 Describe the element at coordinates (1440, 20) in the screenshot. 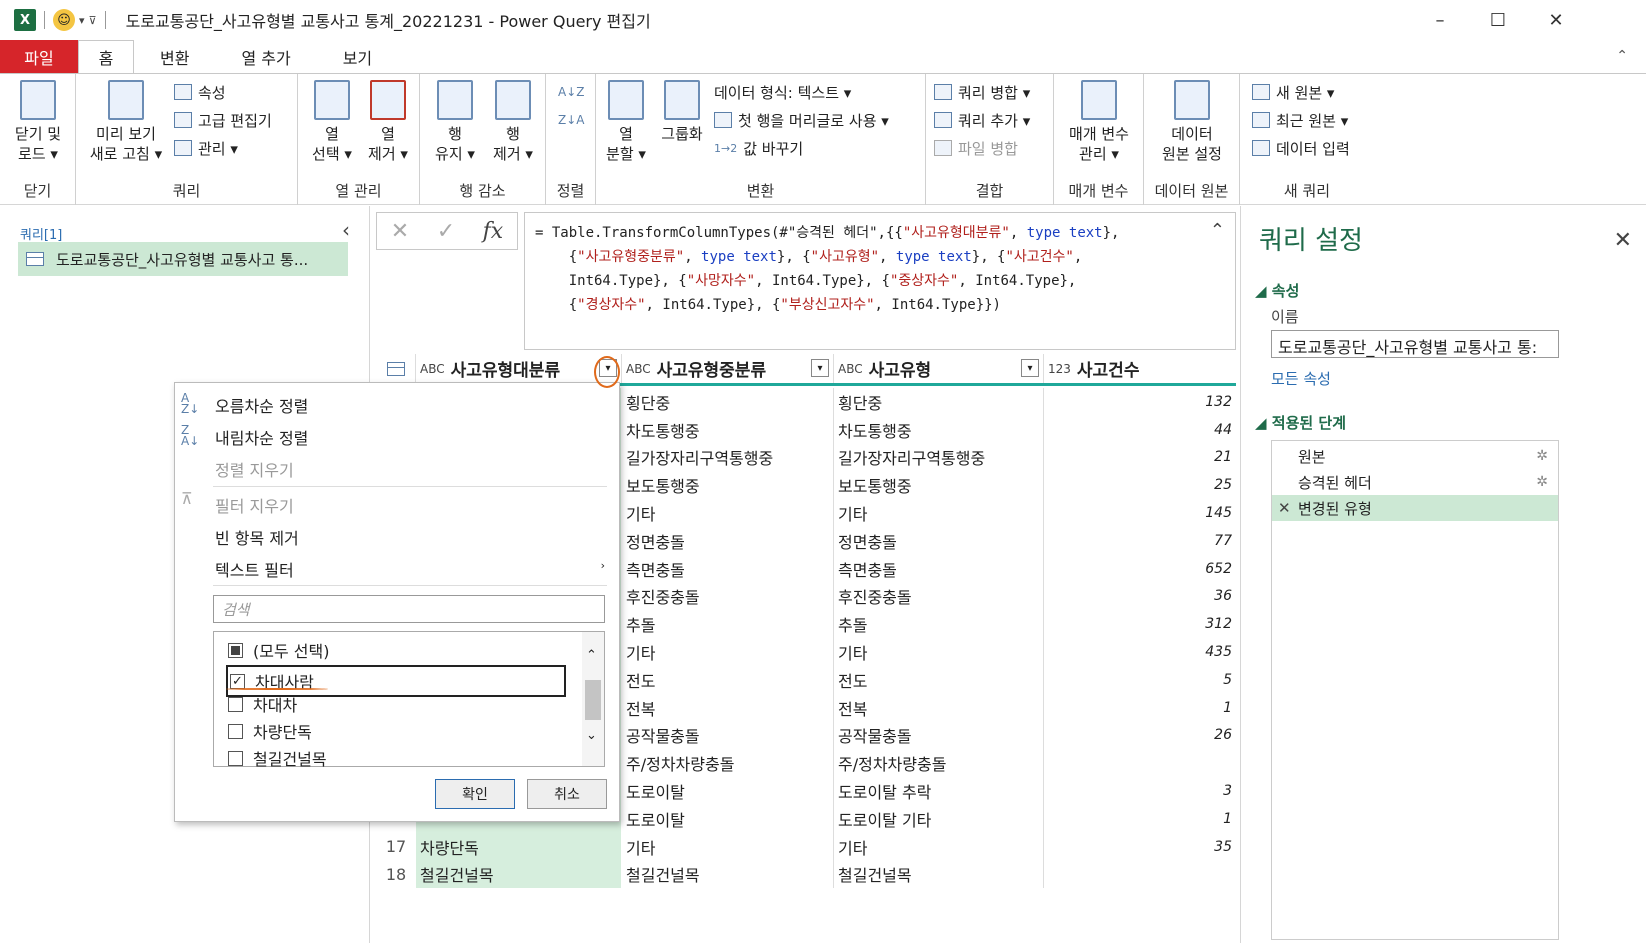

I see `minimize-button: –` at that location.